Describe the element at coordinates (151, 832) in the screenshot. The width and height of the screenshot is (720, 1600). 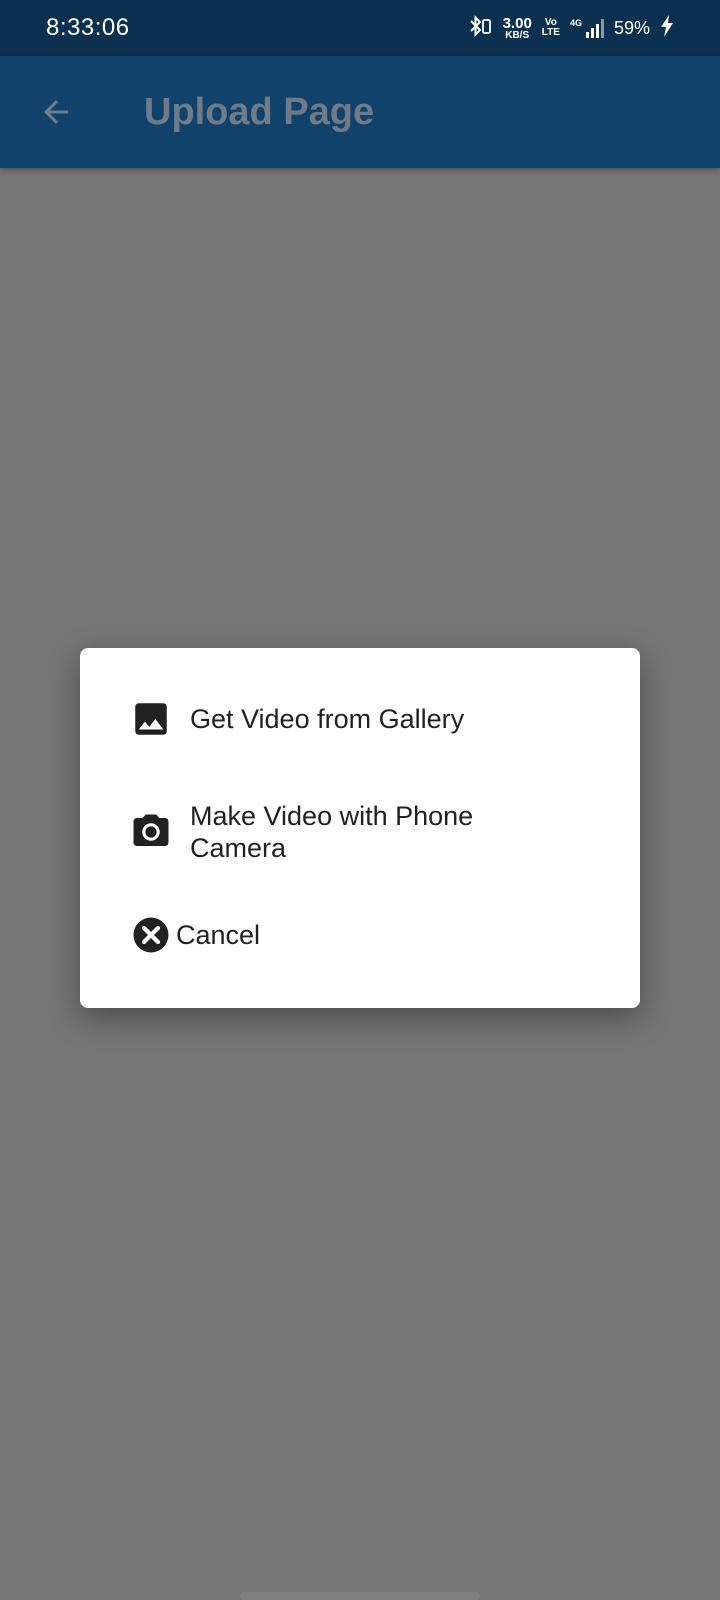
I see `camera-icon` at that location.